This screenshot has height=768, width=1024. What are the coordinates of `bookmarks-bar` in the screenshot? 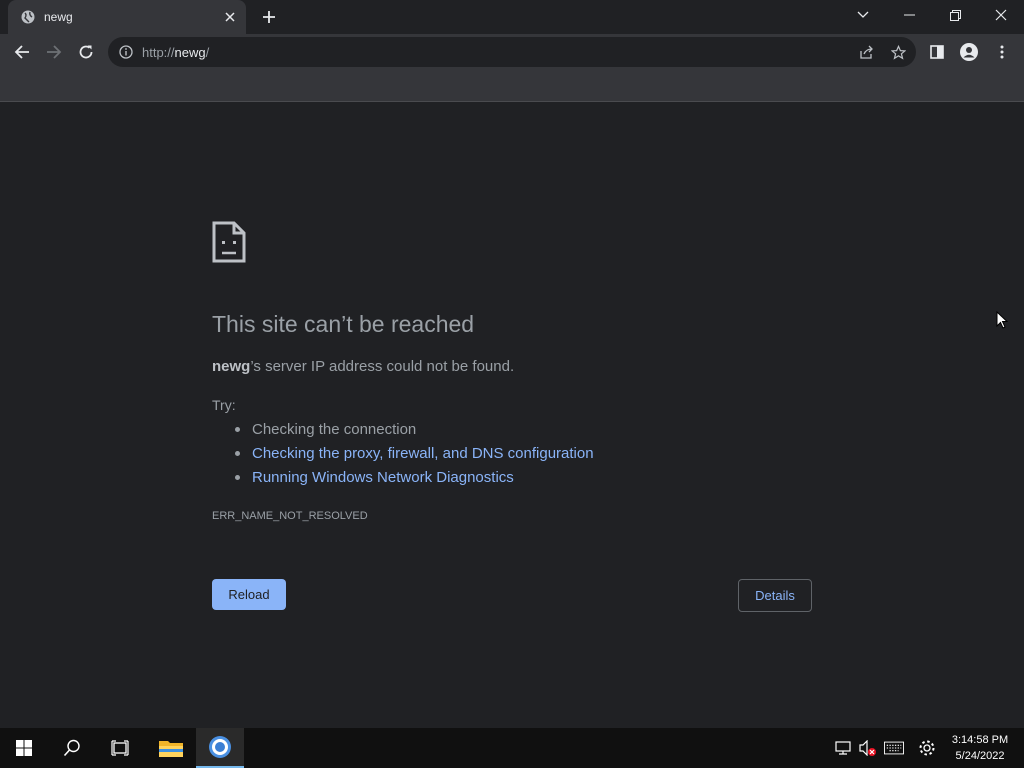 It's located at (512, 86).